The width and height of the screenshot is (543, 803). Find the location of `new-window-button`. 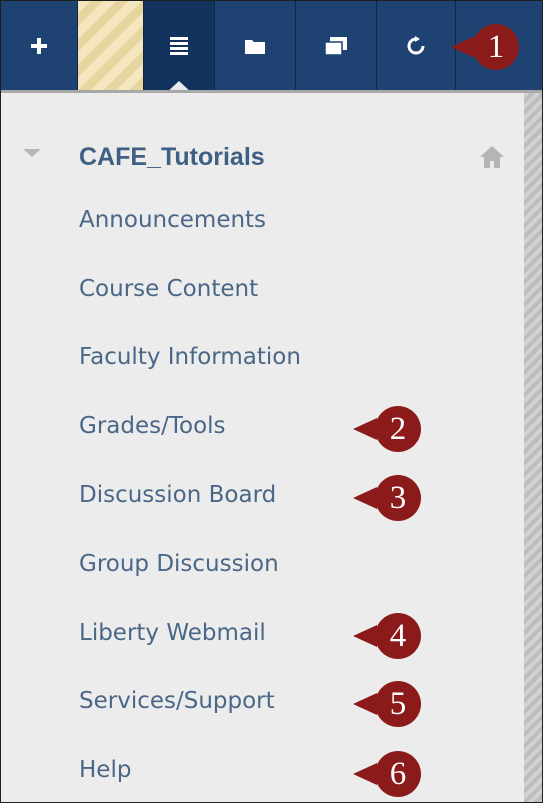

new-window-button is located at coordinates (336, 45).